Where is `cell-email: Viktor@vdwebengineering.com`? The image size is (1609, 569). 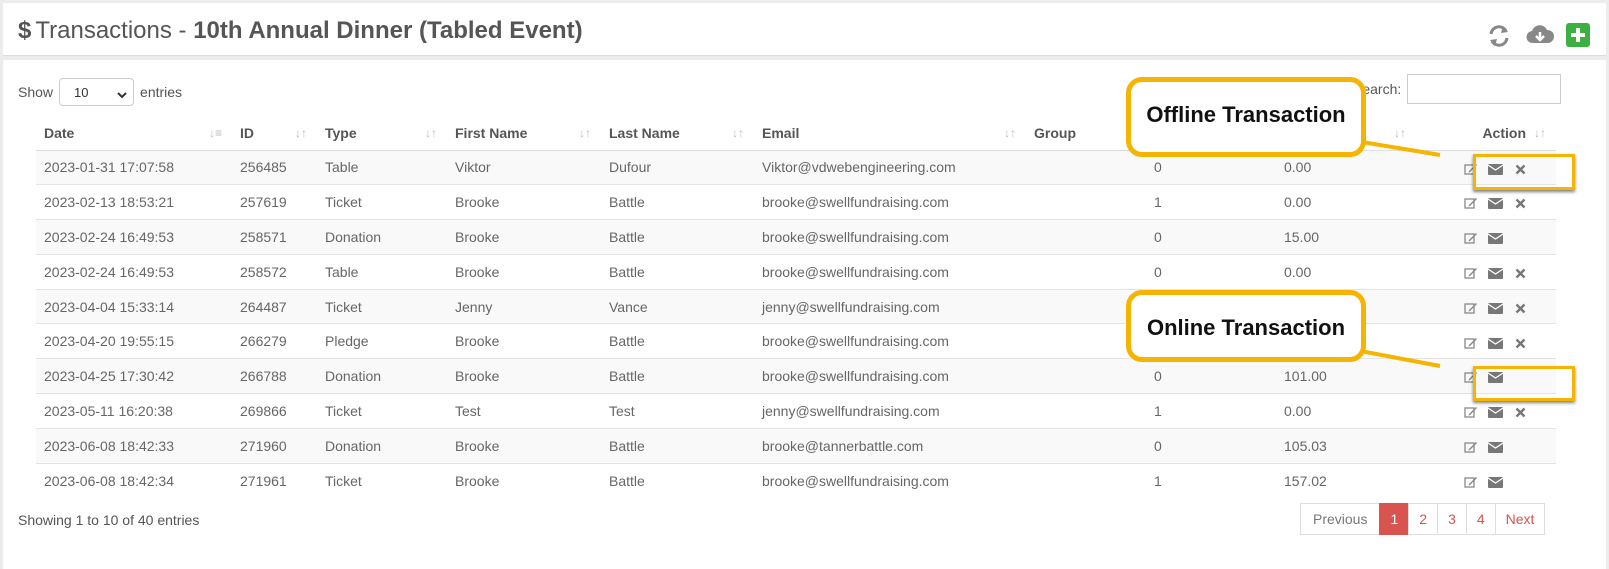 cell-email: Viktor@vdwebengineering.com is located at coordinates (890, 167).